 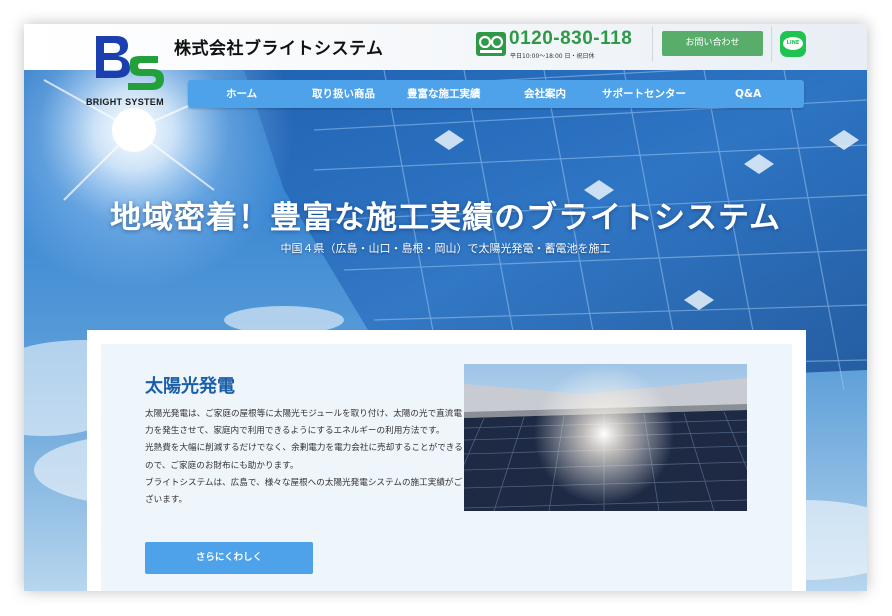 What do you see at coordinates (190, 386) in the screenshot?
I see `section-title: 太陽光発電` at bounding box center [190, 386].